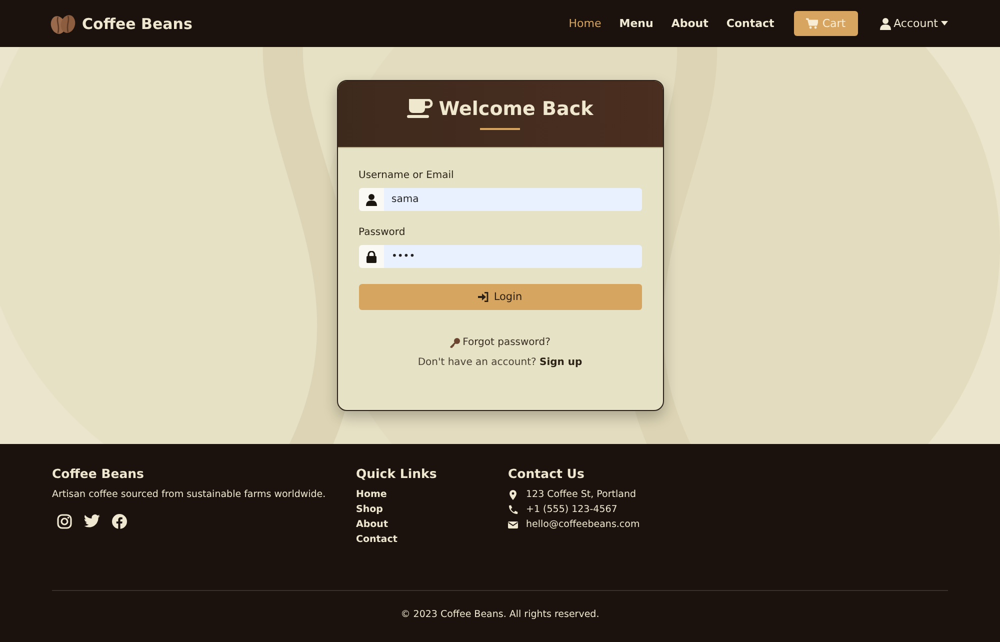  Describe the element at coordinates (432, 494) in the screenshot. I see `footer-link: Home` at that location.